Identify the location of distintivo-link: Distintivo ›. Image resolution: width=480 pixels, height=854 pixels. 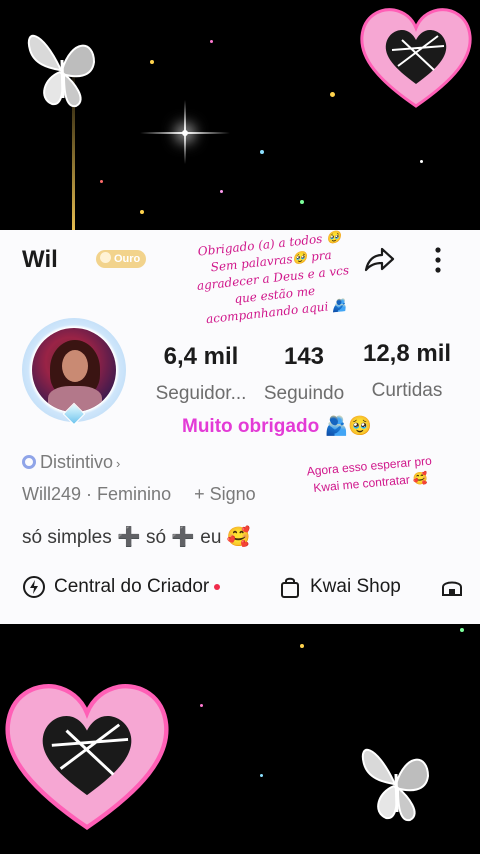
(71, 462).